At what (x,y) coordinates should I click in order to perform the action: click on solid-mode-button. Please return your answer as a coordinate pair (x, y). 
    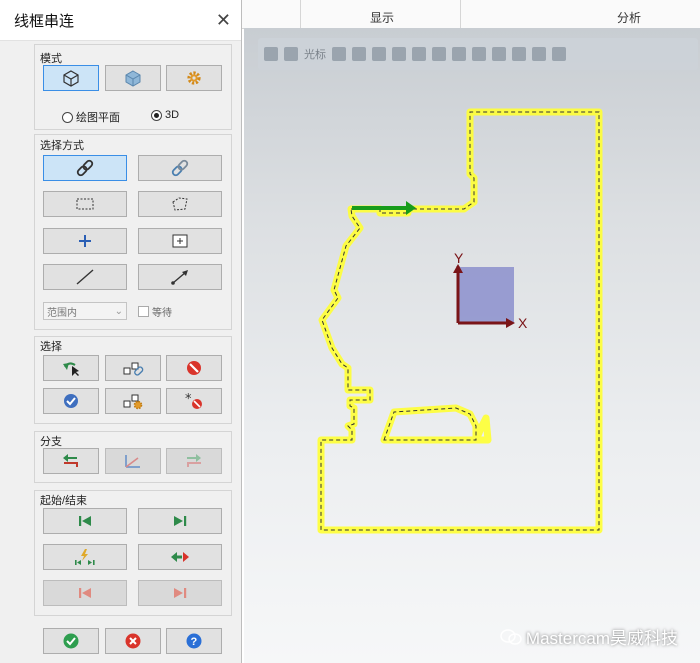
    Looking at the image, I should click on (133, 78).